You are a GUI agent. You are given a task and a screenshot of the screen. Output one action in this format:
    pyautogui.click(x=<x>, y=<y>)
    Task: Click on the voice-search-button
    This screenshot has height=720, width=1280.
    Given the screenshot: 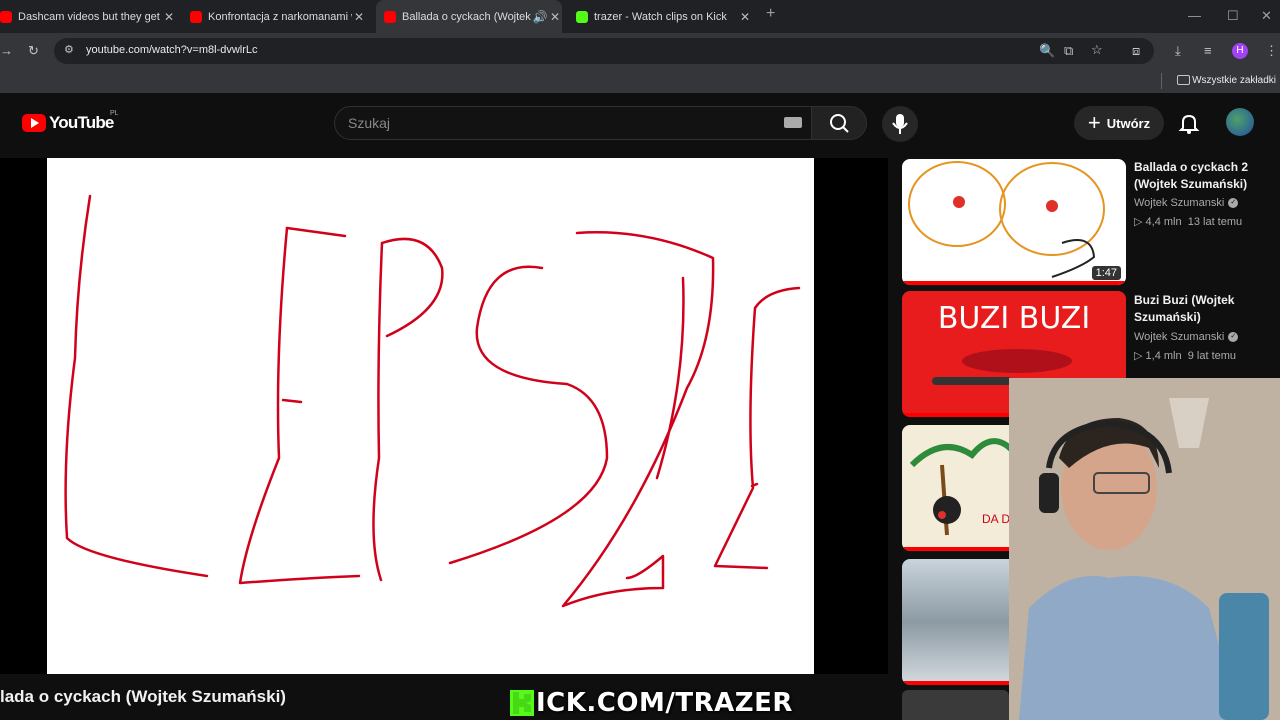 What is the action you would take?
    pyautogui.click(x=900, y=124)
    